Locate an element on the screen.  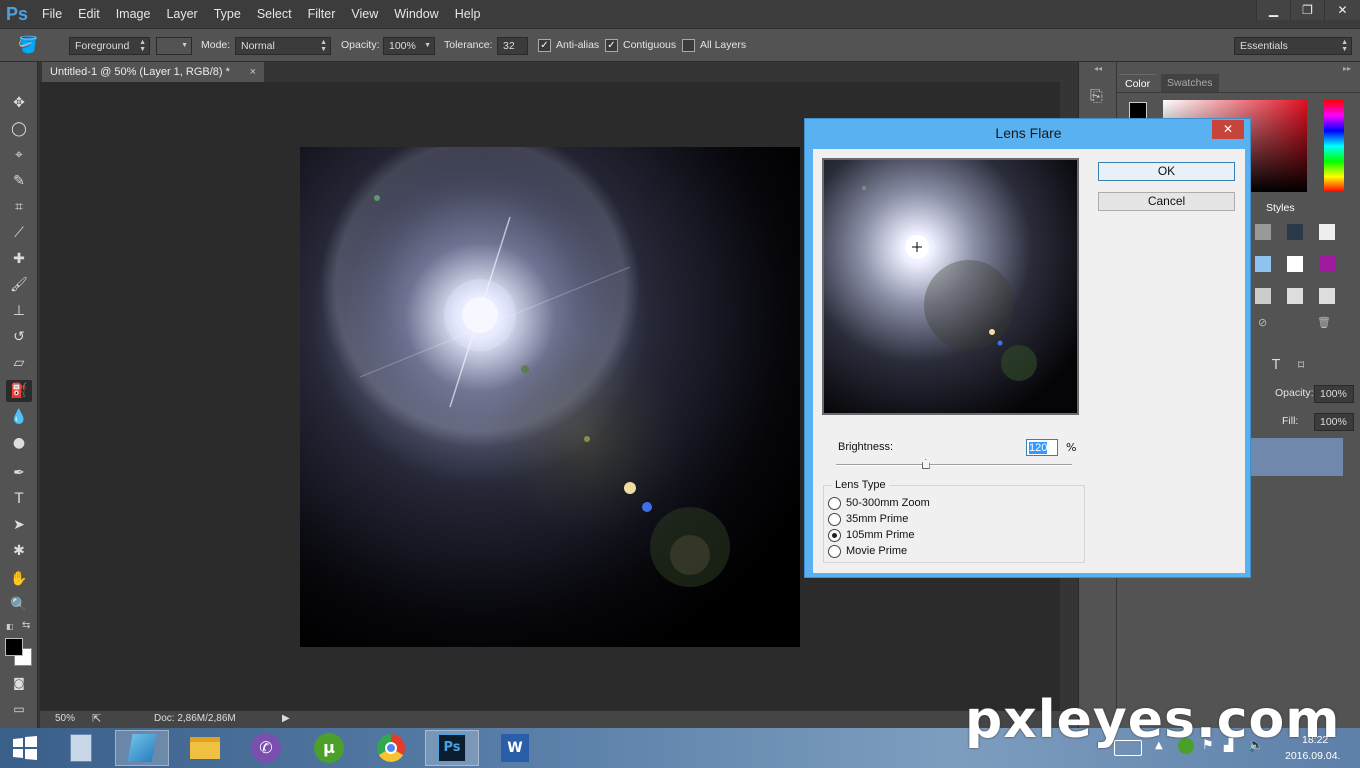
default-colors-icon: ◧ is located at coordinates (11, 627).